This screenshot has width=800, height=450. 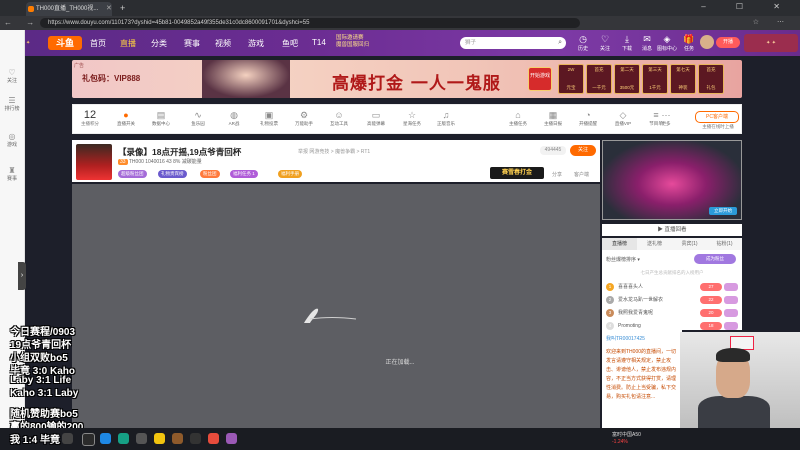 I want to click on user-avatar, so click(x=707, y=42).